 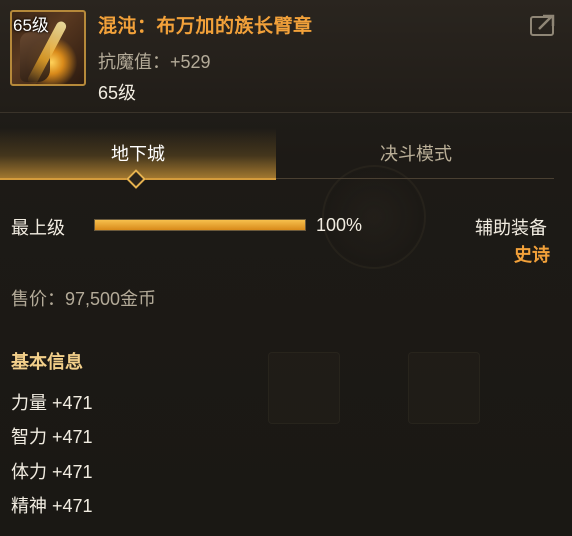 What do you see at coordinates (416, 153) in the screenshot?
I see `tab-pvp: 决斗模式` at bounding box center [416, 153].